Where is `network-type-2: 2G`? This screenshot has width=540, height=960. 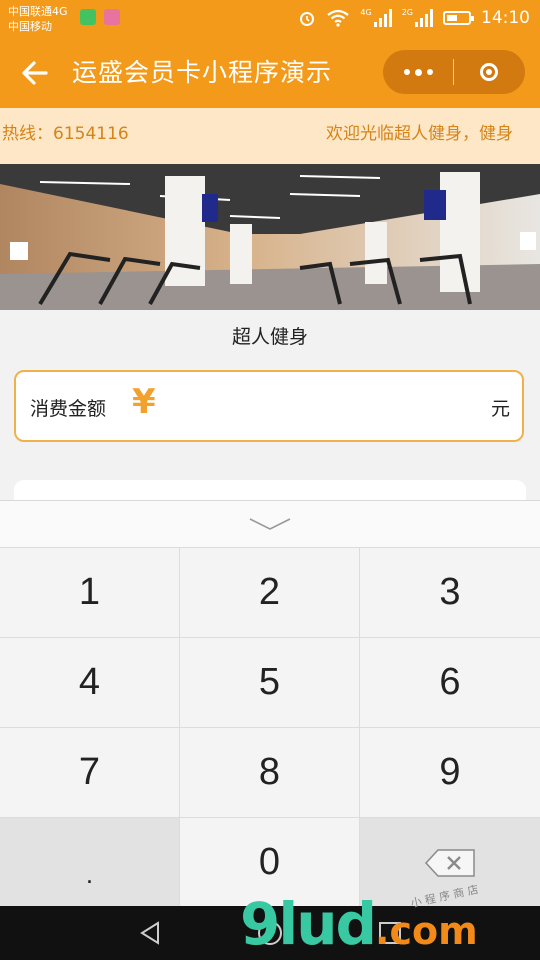
network-type-2: 2G is located at coordinates (407, 12).